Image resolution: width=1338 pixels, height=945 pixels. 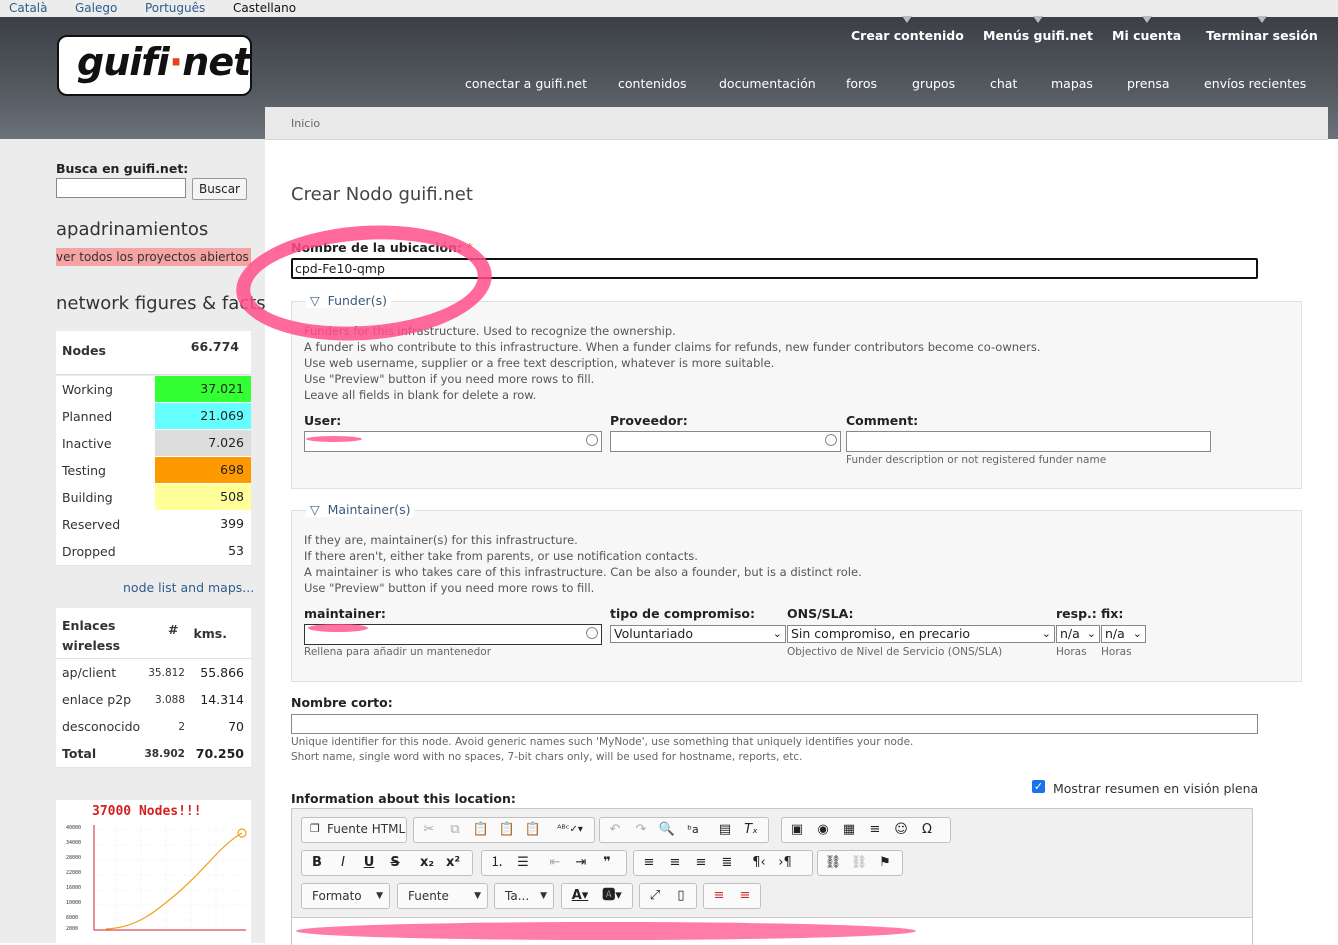 What do you see at coordinates (581, 863) in the screenshot?
I see `indent-icon: ⇥` at bounding box center [581, 863].